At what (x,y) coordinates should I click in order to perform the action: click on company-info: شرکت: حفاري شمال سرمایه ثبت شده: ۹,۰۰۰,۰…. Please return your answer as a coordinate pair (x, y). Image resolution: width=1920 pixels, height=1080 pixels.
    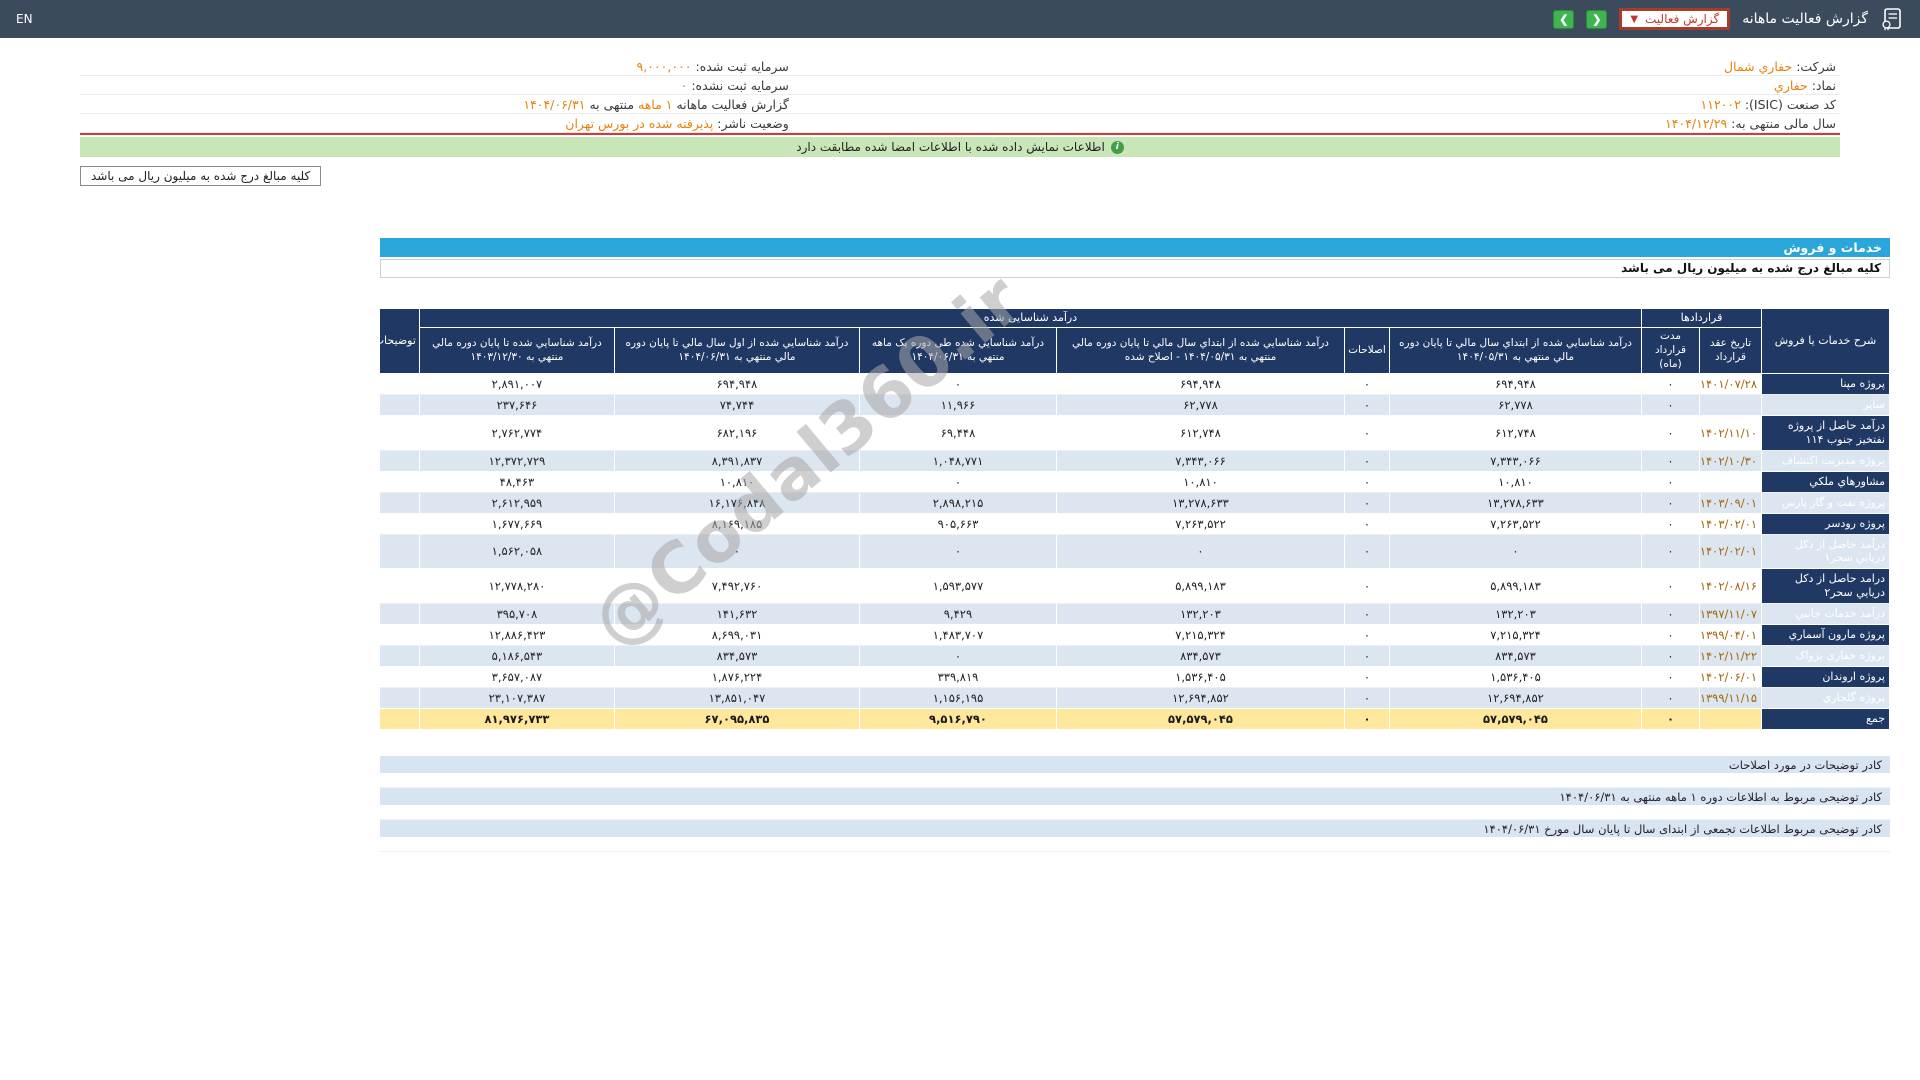
    Looking at the image, I should click on (960, 95).